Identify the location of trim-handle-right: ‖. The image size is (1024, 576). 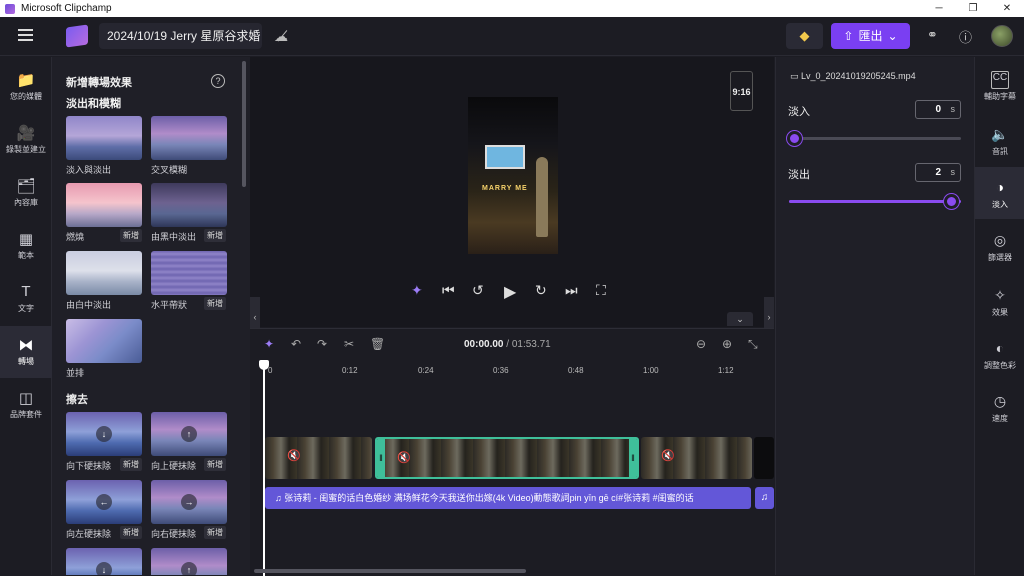
(633, 458).